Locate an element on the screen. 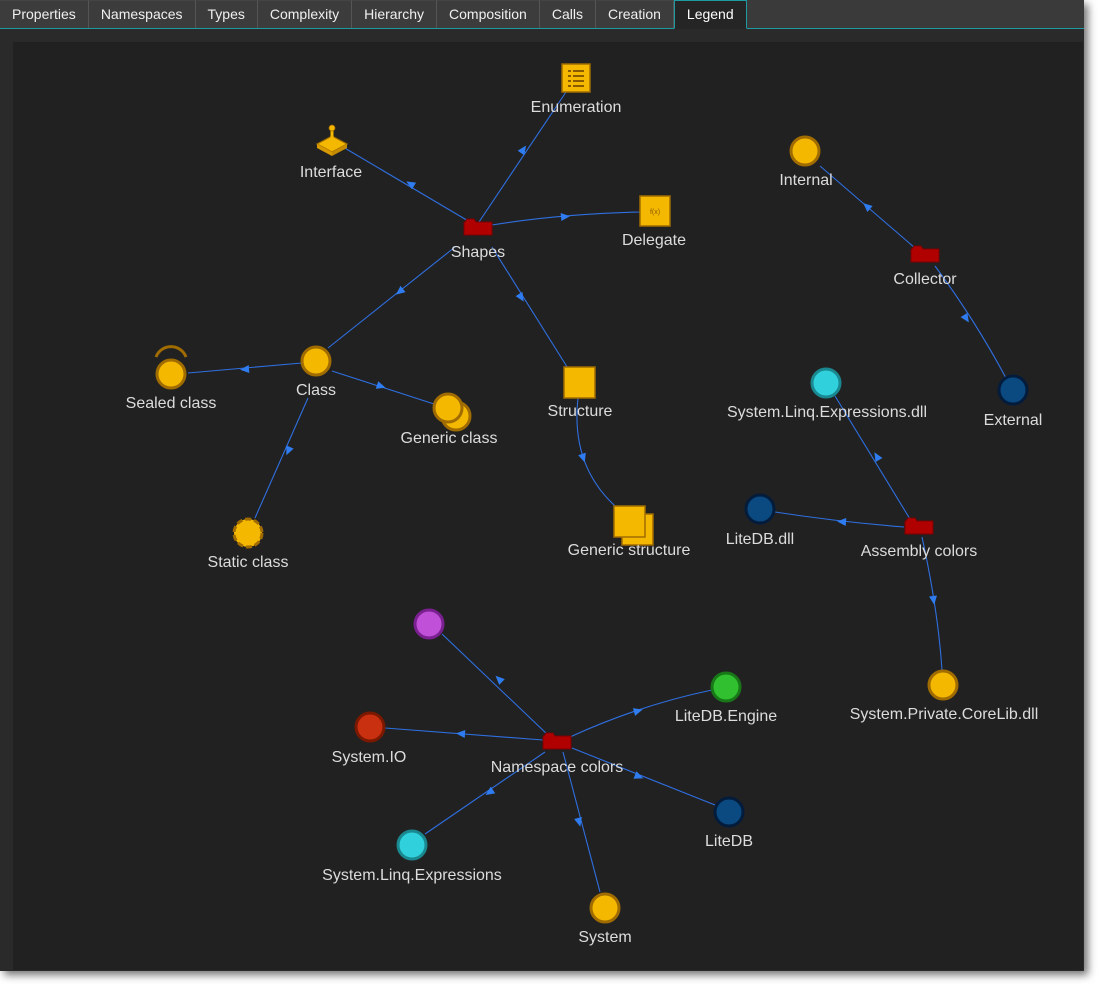 This screenshot has width=1098, height=985. arrow-structure is located at coordinates (519, 296).